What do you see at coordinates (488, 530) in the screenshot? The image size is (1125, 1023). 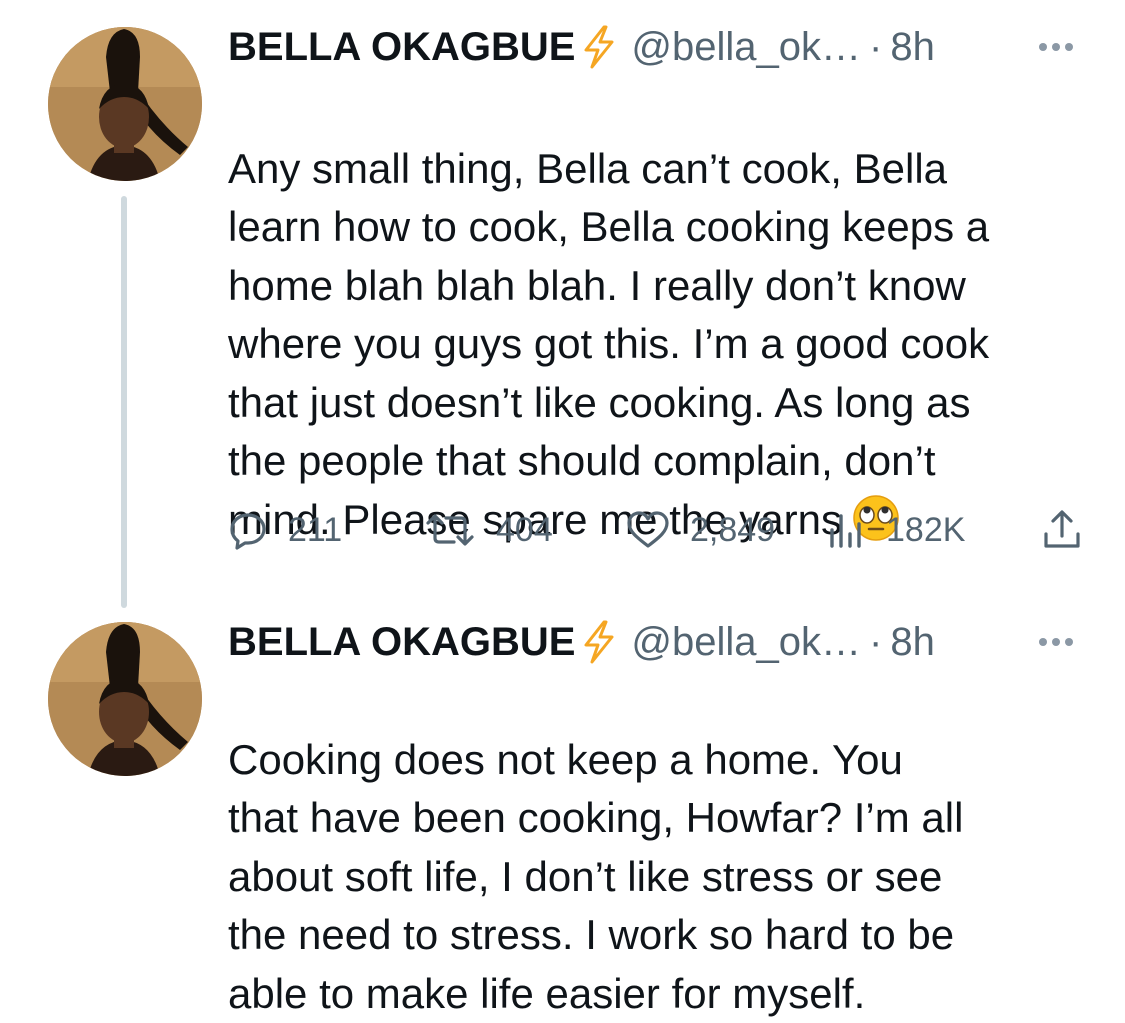 I see `retweet-button: 404` at bounding box center [488, 530].